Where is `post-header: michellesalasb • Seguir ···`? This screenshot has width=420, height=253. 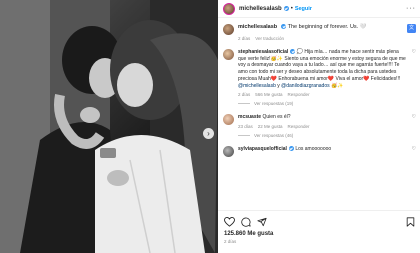
post-header: michellesalasb • Seguir ··· is located at coordinates (319, 9).